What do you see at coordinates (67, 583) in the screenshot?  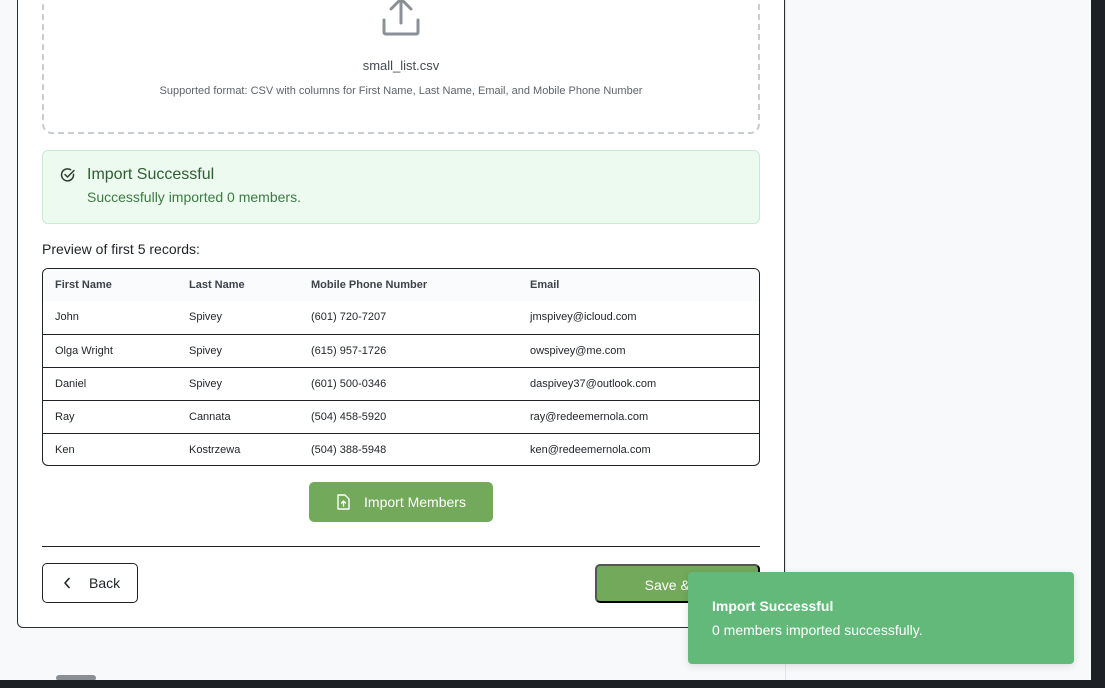 I see `chevron-left-icon` at bounding box center [67, 583].